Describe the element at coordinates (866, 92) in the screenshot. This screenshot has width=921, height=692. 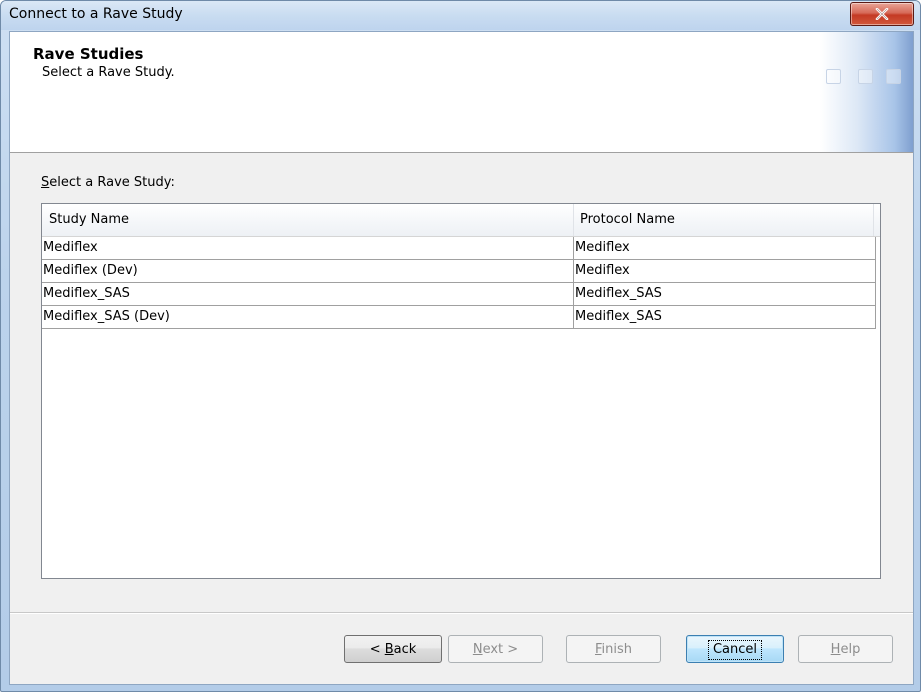
I see `header-banner-graphic` at that location.